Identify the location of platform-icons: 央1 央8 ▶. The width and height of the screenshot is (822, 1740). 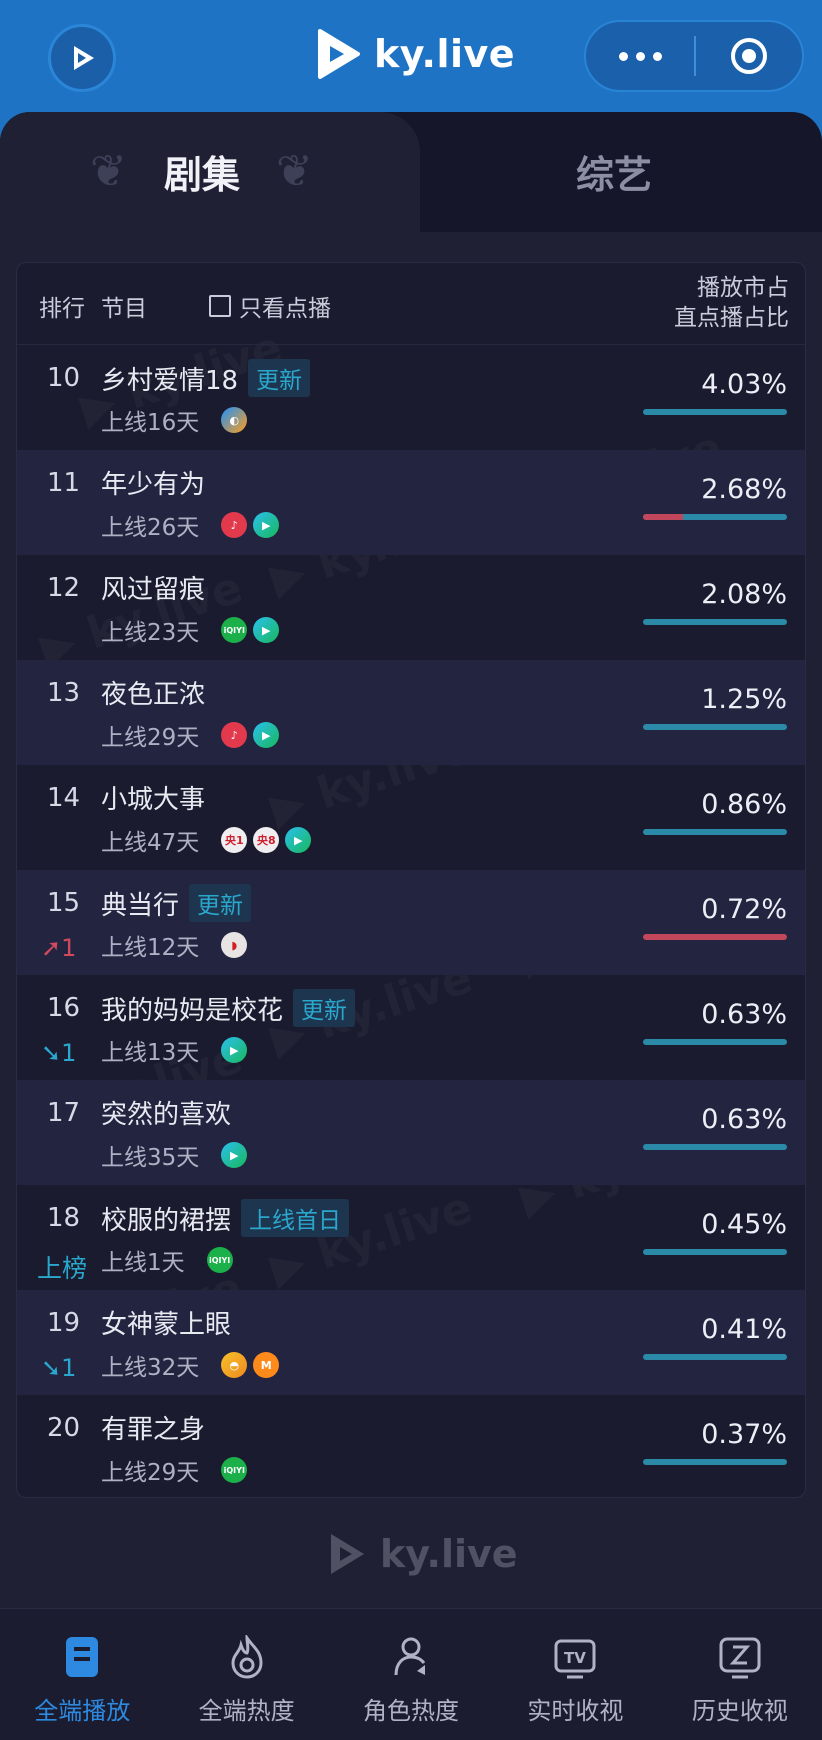
(266, 840).